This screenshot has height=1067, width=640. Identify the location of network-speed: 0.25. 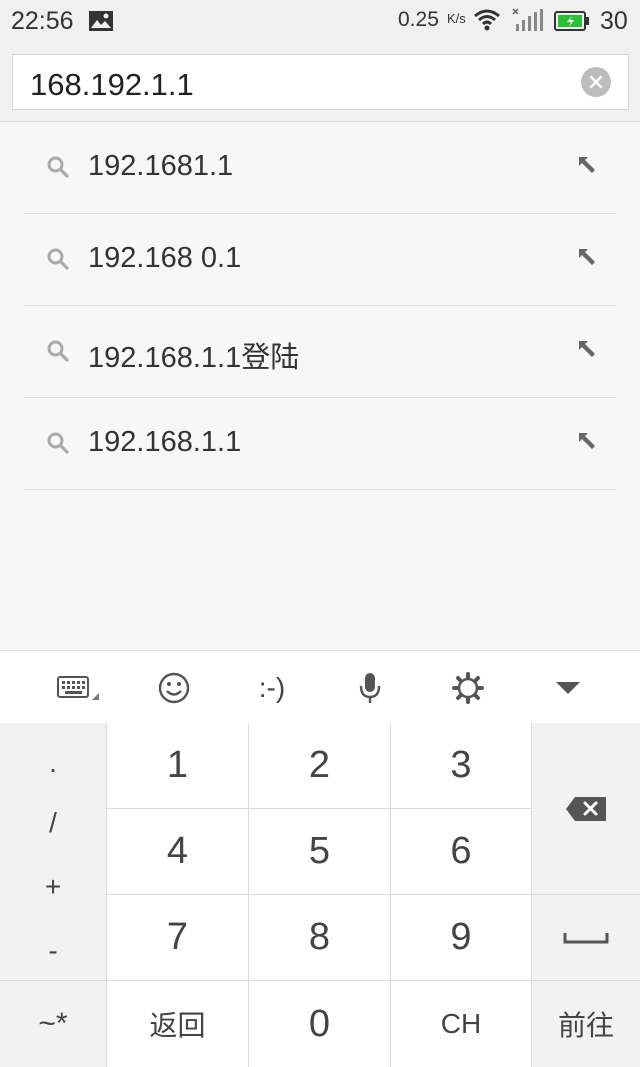
(418, 19).